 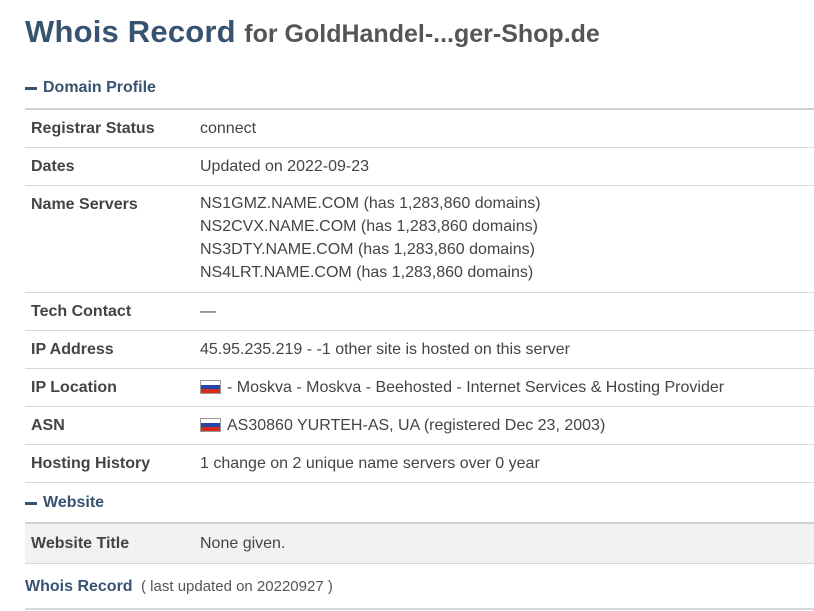 What do you see at coordinates (109, 128) in the screenshot?
I see `row-label-registrar-status: Registrar Status` at bounding box center [109, 128].